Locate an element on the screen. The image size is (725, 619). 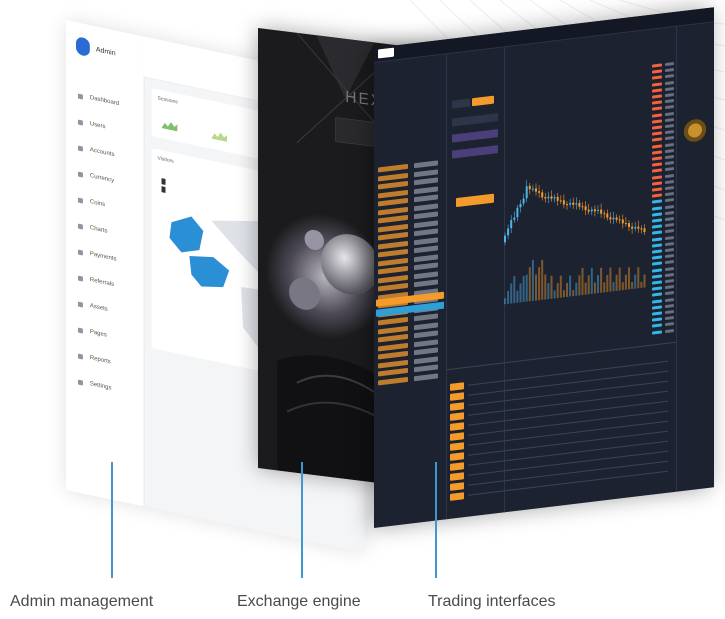
admin-brand-name: Admin is located at coordinates (105, 51).